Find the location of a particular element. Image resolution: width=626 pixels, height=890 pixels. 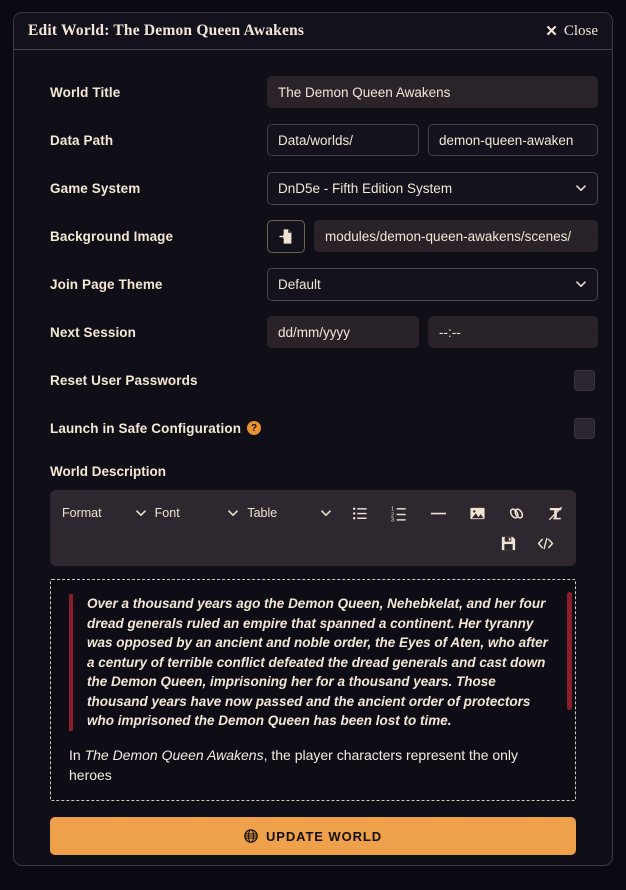

field-group-background-image: modules/demon-queen-awakens/scenes/ is located at coordinates (432, 236).